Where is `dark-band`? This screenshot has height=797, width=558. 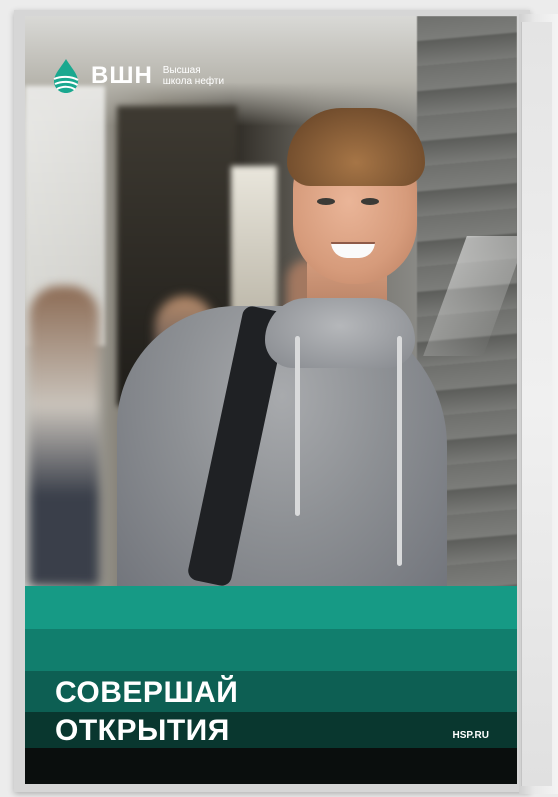
dark-band is located at coordinates (271, 766).